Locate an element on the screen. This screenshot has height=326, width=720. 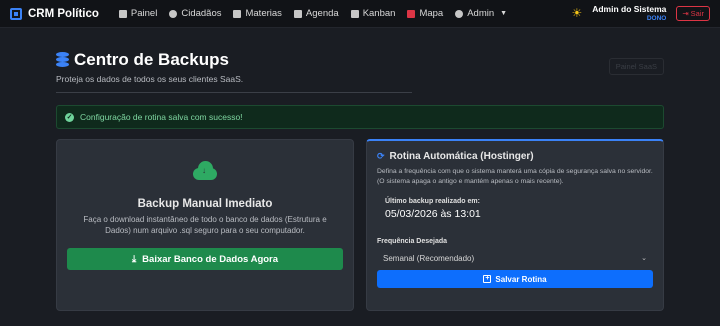
nav-item-label: Agenda is located at coordinates (322, 13).